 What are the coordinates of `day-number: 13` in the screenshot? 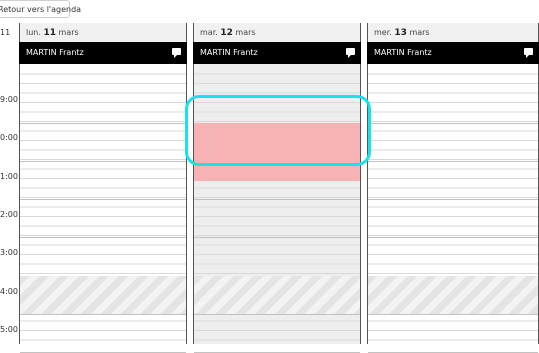 It's located at (400, 33).